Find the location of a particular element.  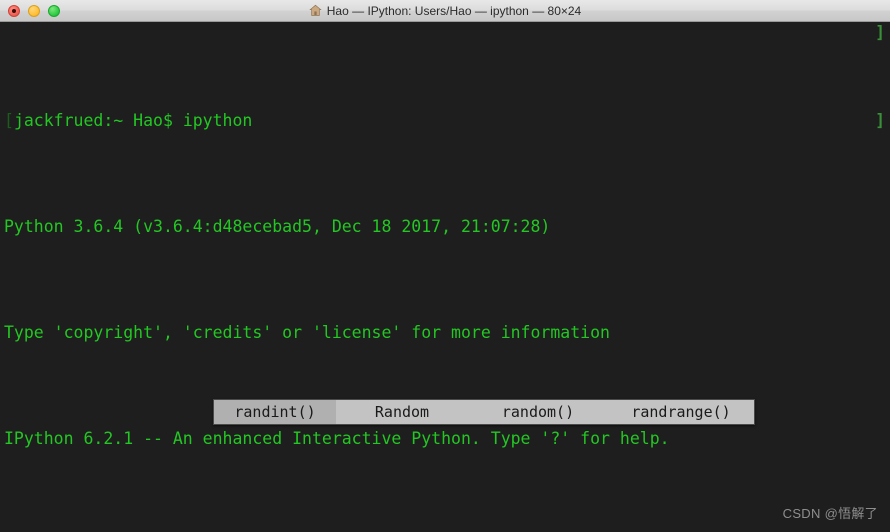

prompt-edge-left: [ is located at coordinates (9, 120).